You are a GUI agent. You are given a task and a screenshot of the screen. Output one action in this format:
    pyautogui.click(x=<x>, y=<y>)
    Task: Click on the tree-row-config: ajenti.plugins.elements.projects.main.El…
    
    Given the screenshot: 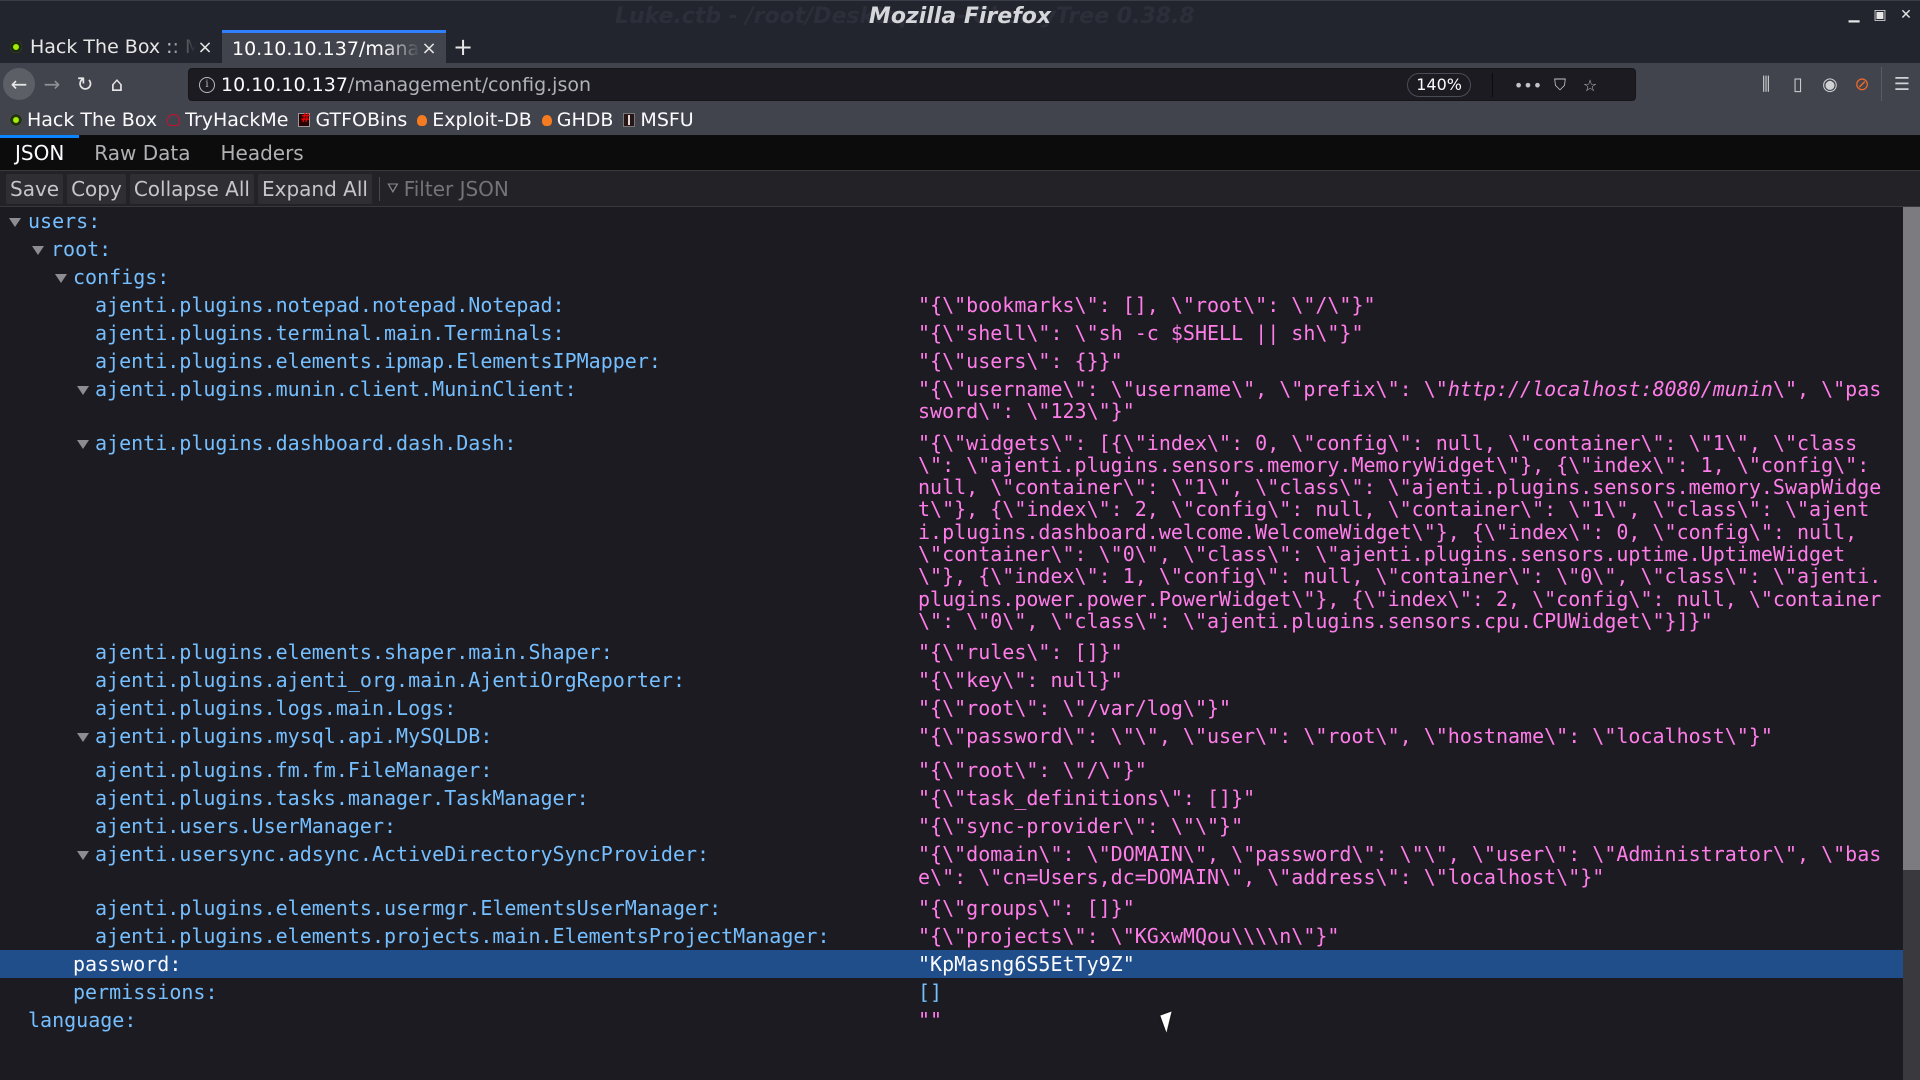 What is the action you would take?
    pyautogui.click(x=951, y=936)
    